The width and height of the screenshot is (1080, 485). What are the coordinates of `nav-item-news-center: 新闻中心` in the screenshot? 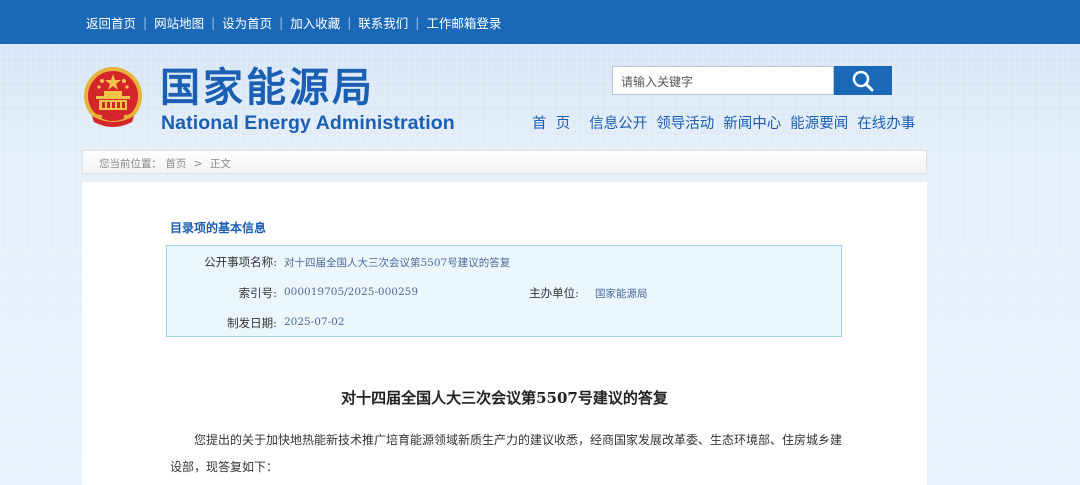 It's located at (752, 122).